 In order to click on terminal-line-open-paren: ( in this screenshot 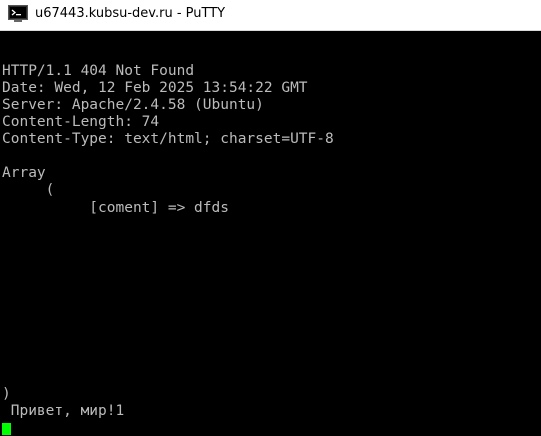, I will do `click(28, 190)`.